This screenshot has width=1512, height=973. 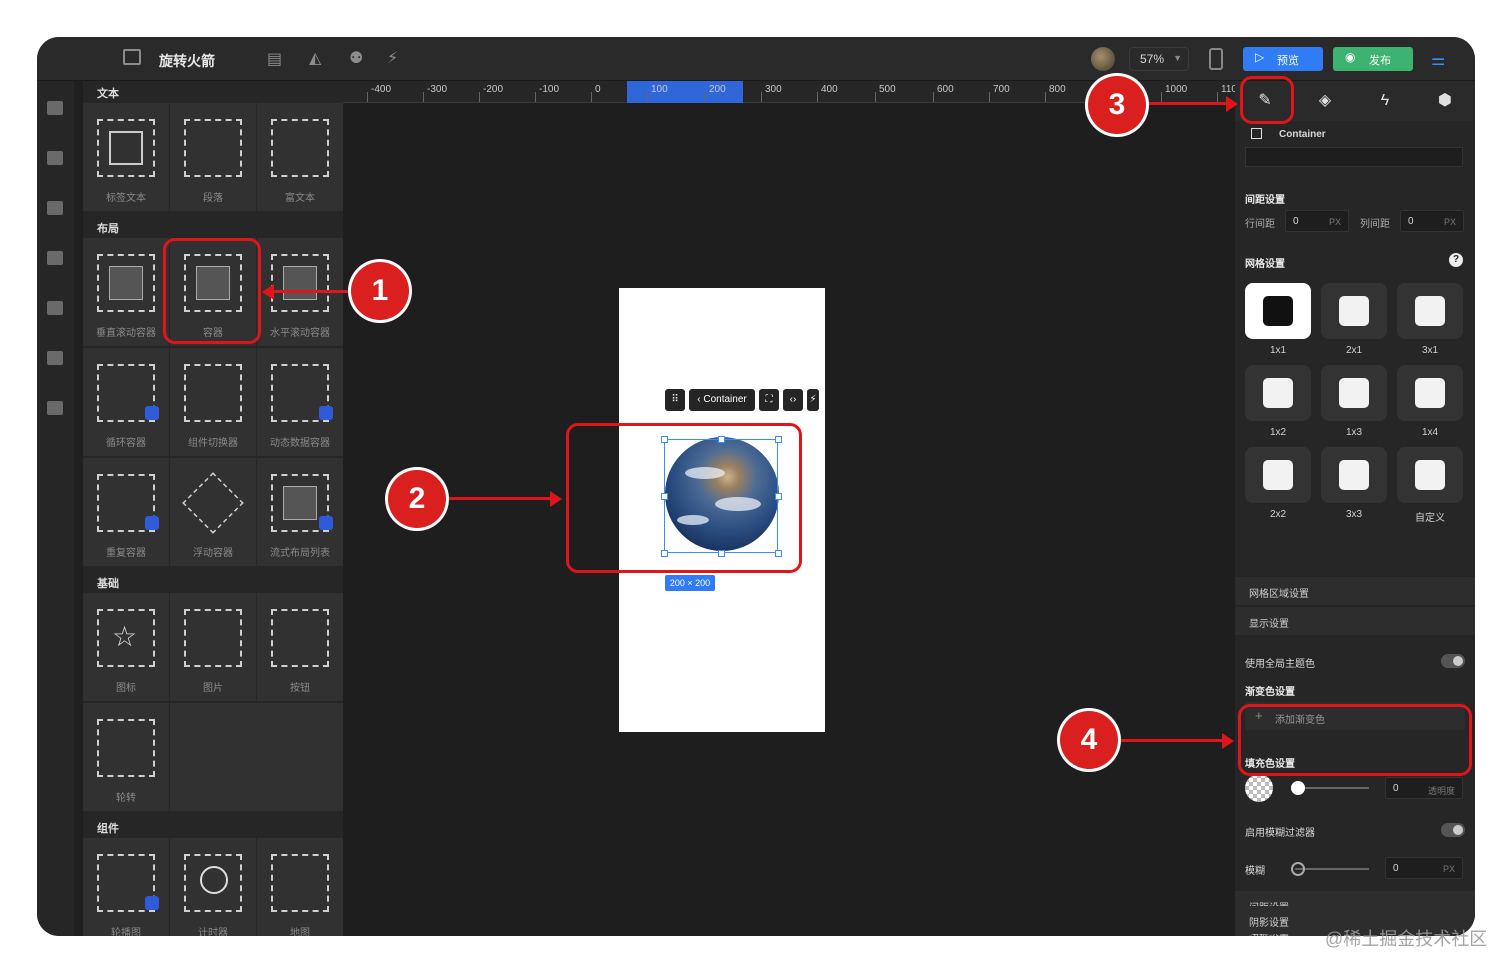 I want to click on chevron-down-icon: ▼, so click(x=1177, y=58).